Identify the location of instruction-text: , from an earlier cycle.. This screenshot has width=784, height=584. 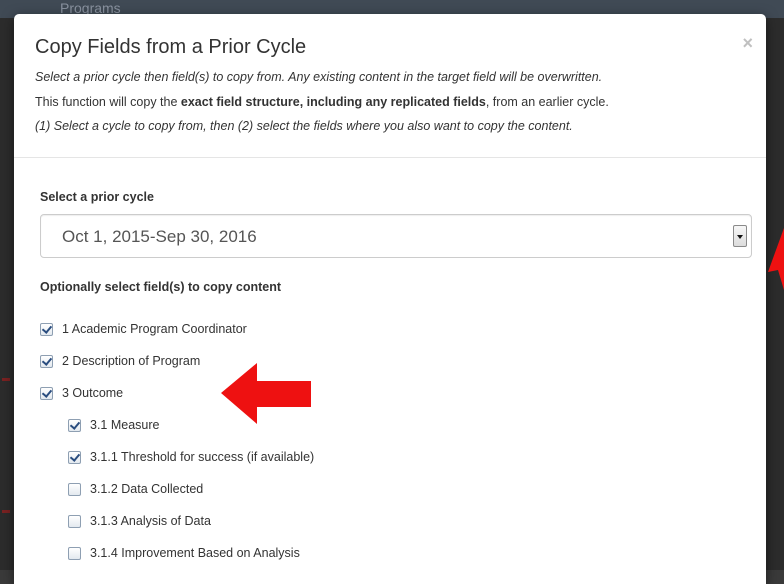
(547, 102).